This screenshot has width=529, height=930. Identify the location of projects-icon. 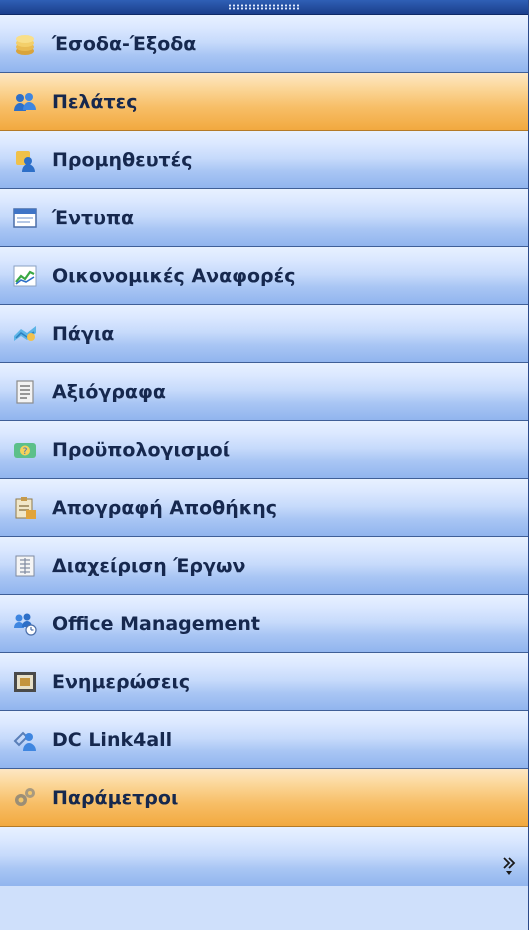
(25, 566).